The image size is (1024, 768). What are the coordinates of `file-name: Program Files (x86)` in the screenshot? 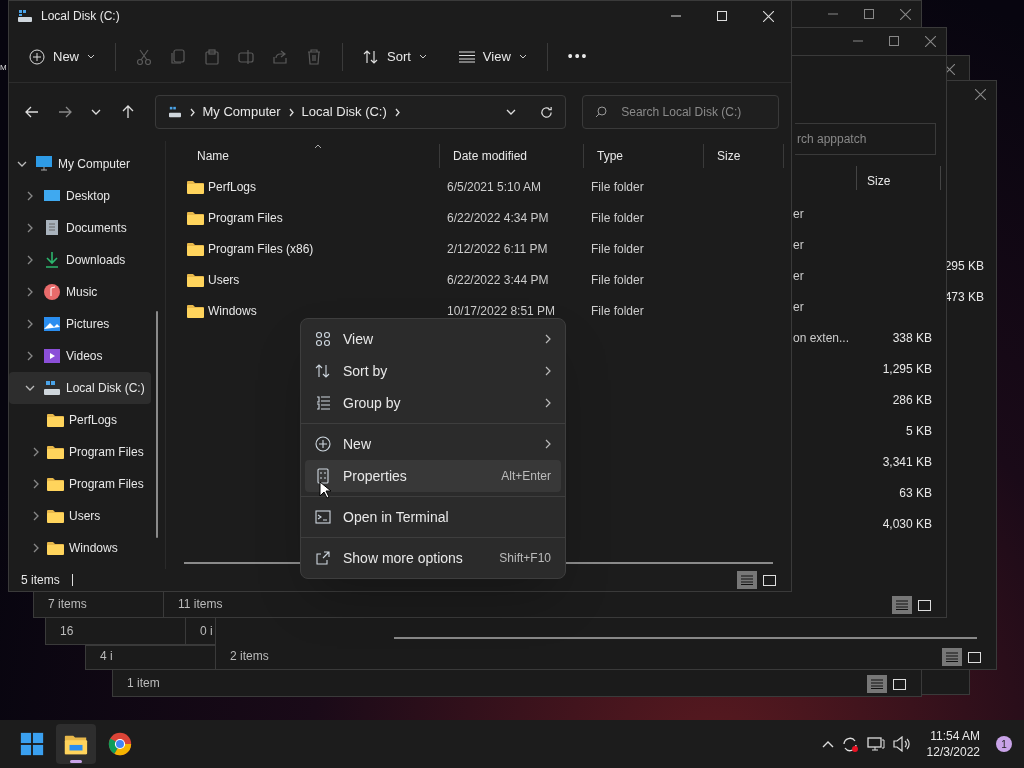 It's located at (261, 248).